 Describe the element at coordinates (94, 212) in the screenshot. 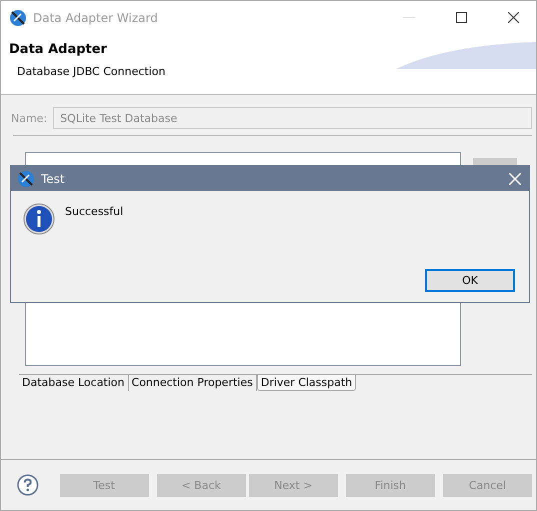

I see `dialog-message: Successful` at that location.